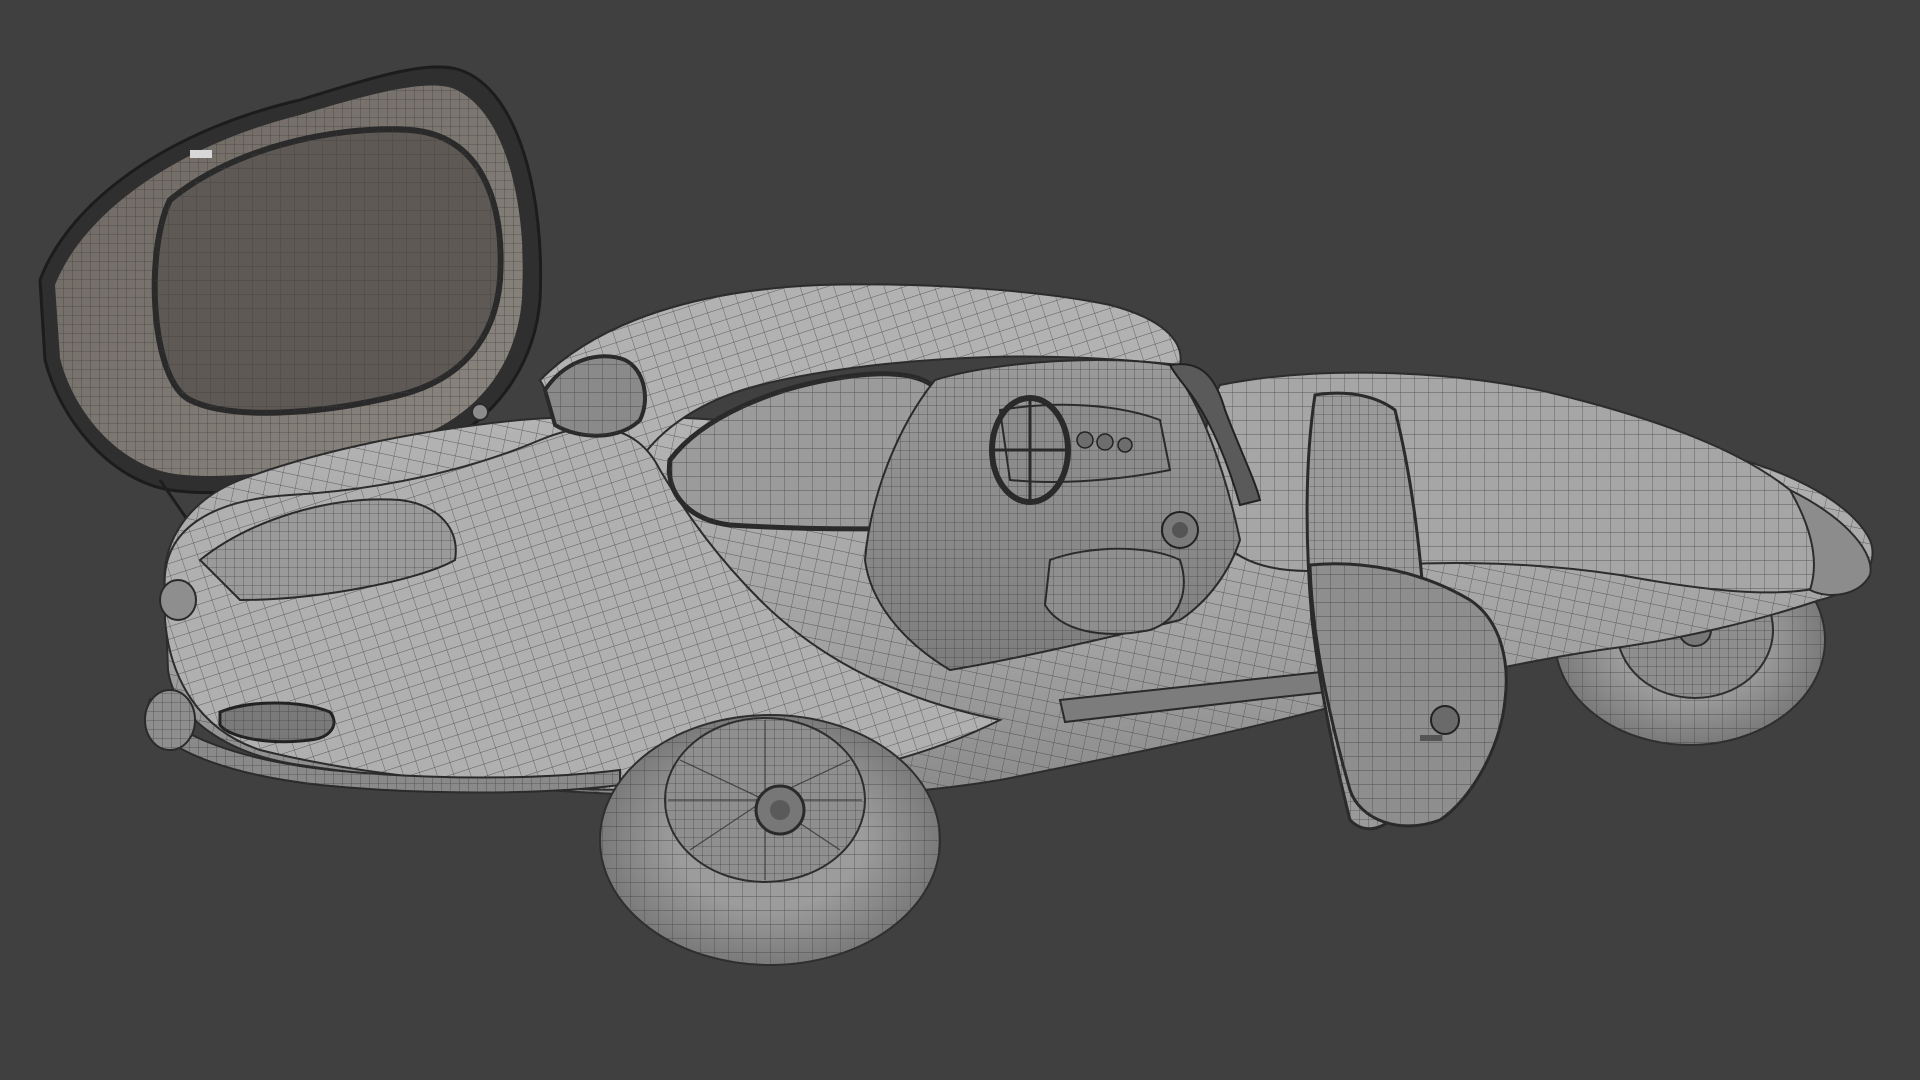  I want to click on hatch-badge-icon, so click(201, 154).